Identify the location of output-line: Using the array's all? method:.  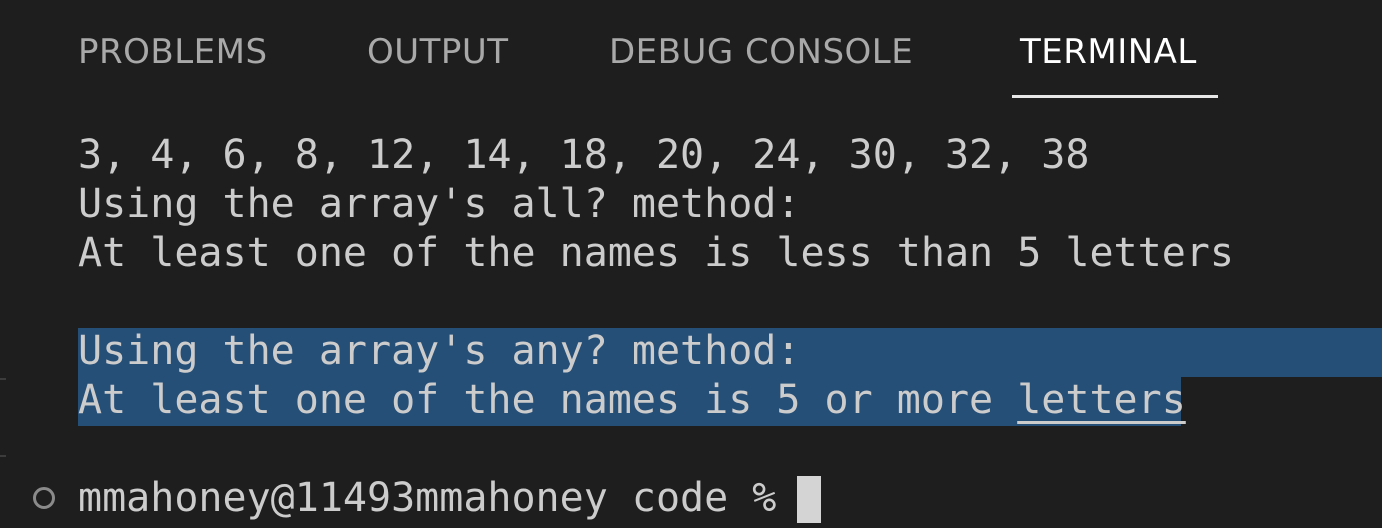
(439, 204).